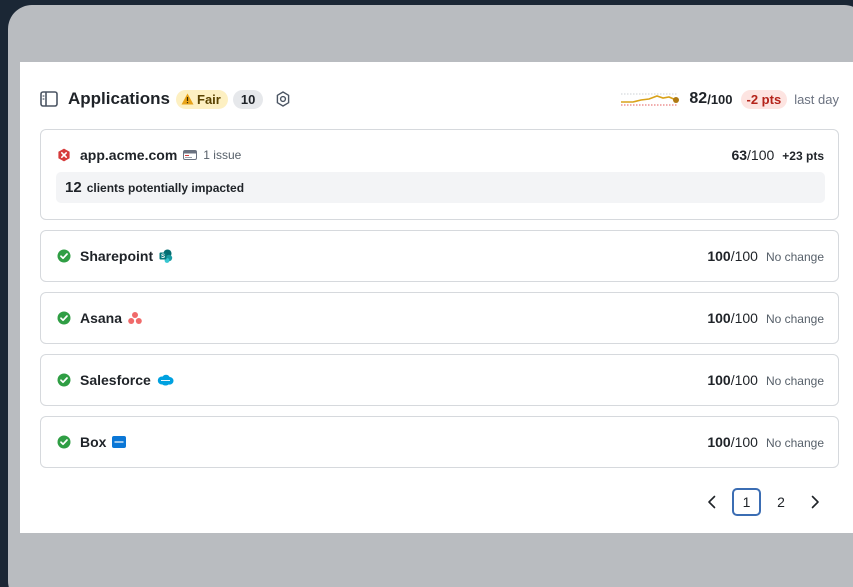 This screenshot has height=587, width=853. Describe the element at coordinates (720, 99) in the screenshot. I see `overall-score-denominator: /100` at that location.